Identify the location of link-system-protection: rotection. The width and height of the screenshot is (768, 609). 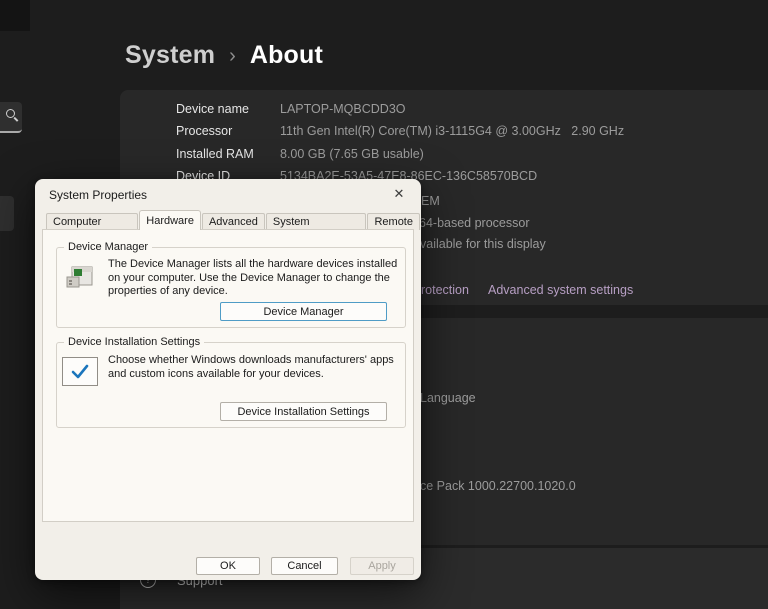
(445, 290).